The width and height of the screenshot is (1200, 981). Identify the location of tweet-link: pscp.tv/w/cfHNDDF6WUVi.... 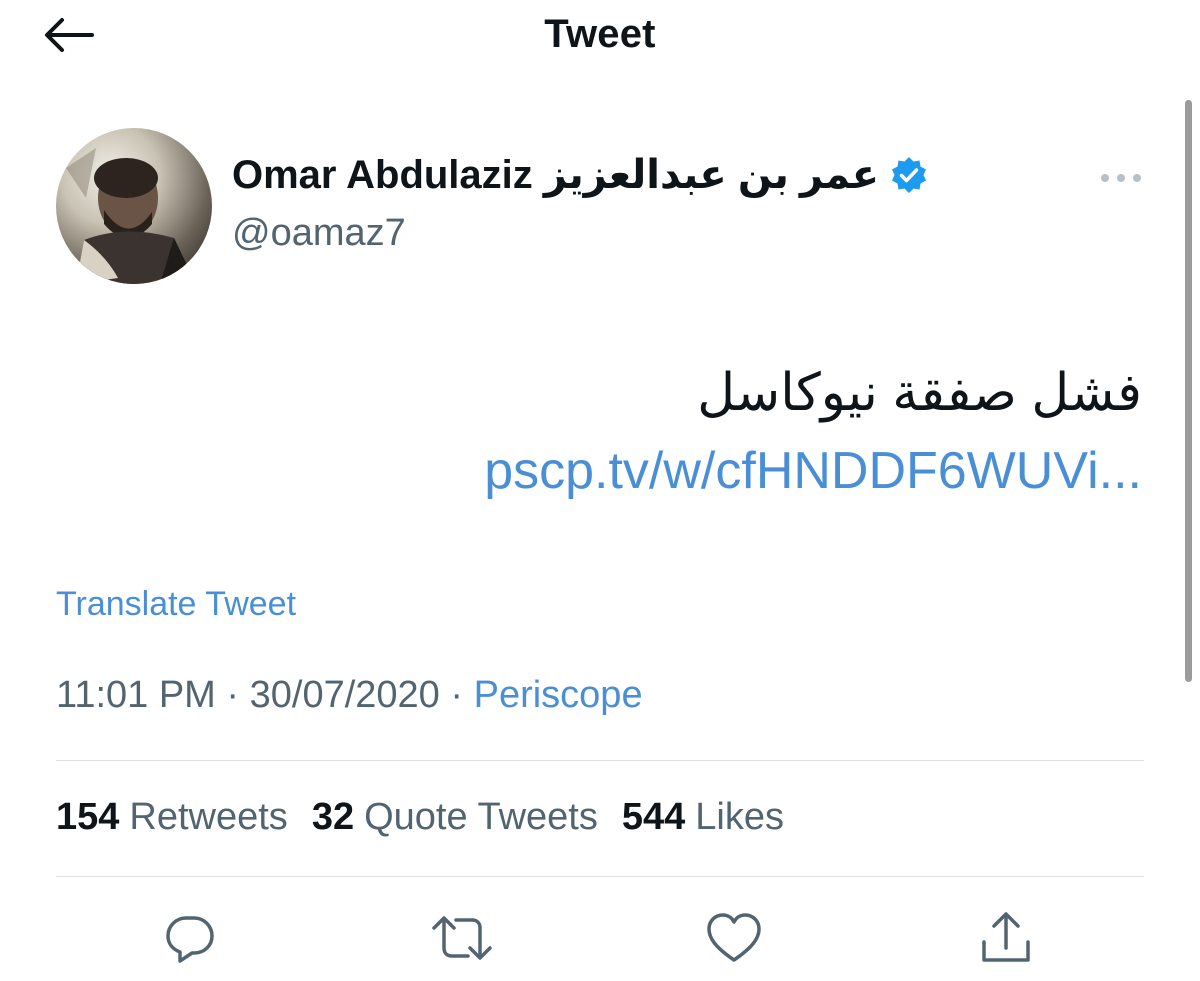
(813, 471).